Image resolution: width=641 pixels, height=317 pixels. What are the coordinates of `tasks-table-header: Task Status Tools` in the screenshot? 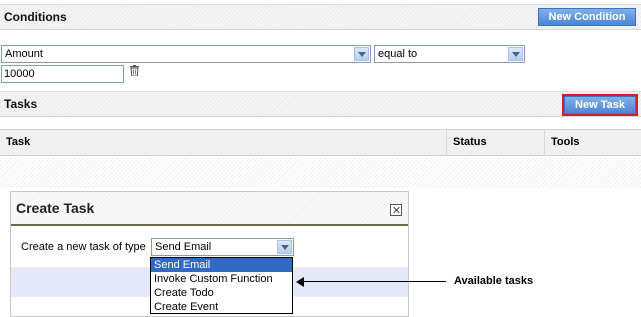 It's located at (320, 142).